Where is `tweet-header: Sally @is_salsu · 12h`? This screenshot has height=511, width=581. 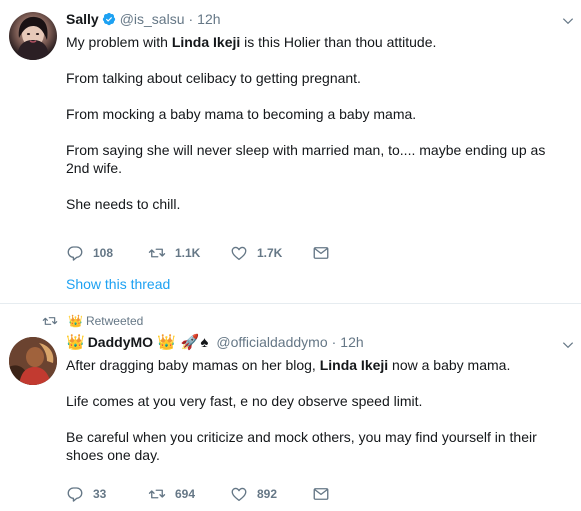 tweet-header: Sally @is_salsu · 12h is located at coordinates (143, 19).